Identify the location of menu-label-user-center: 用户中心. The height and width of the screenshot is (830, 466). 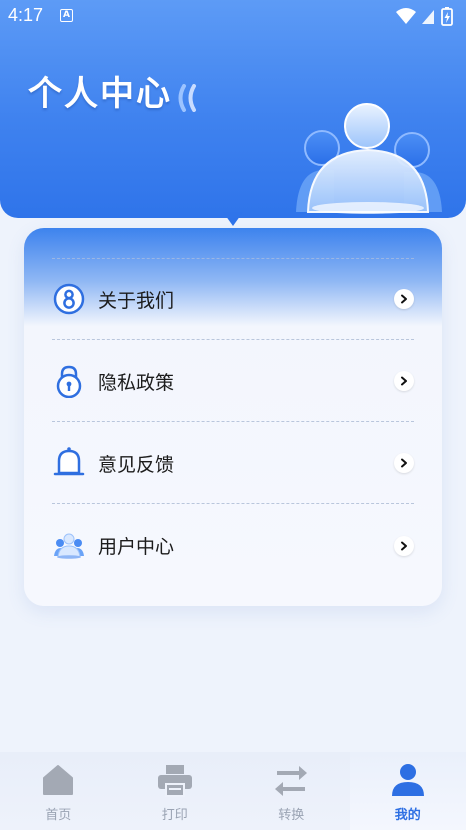
(136, 547).